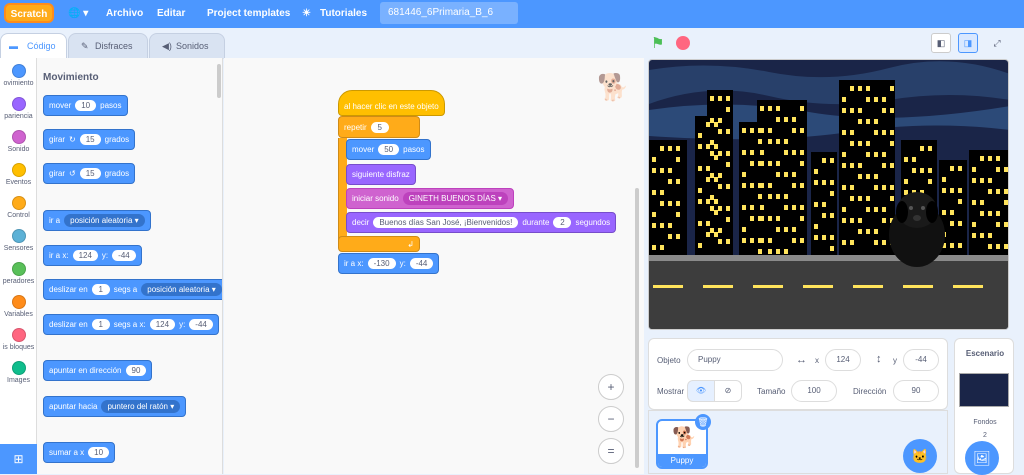  What do you see at coordinates (18, 459) in the screenshot?
I see `add-extension-button: ⊞` at bounding box center [18, 459].